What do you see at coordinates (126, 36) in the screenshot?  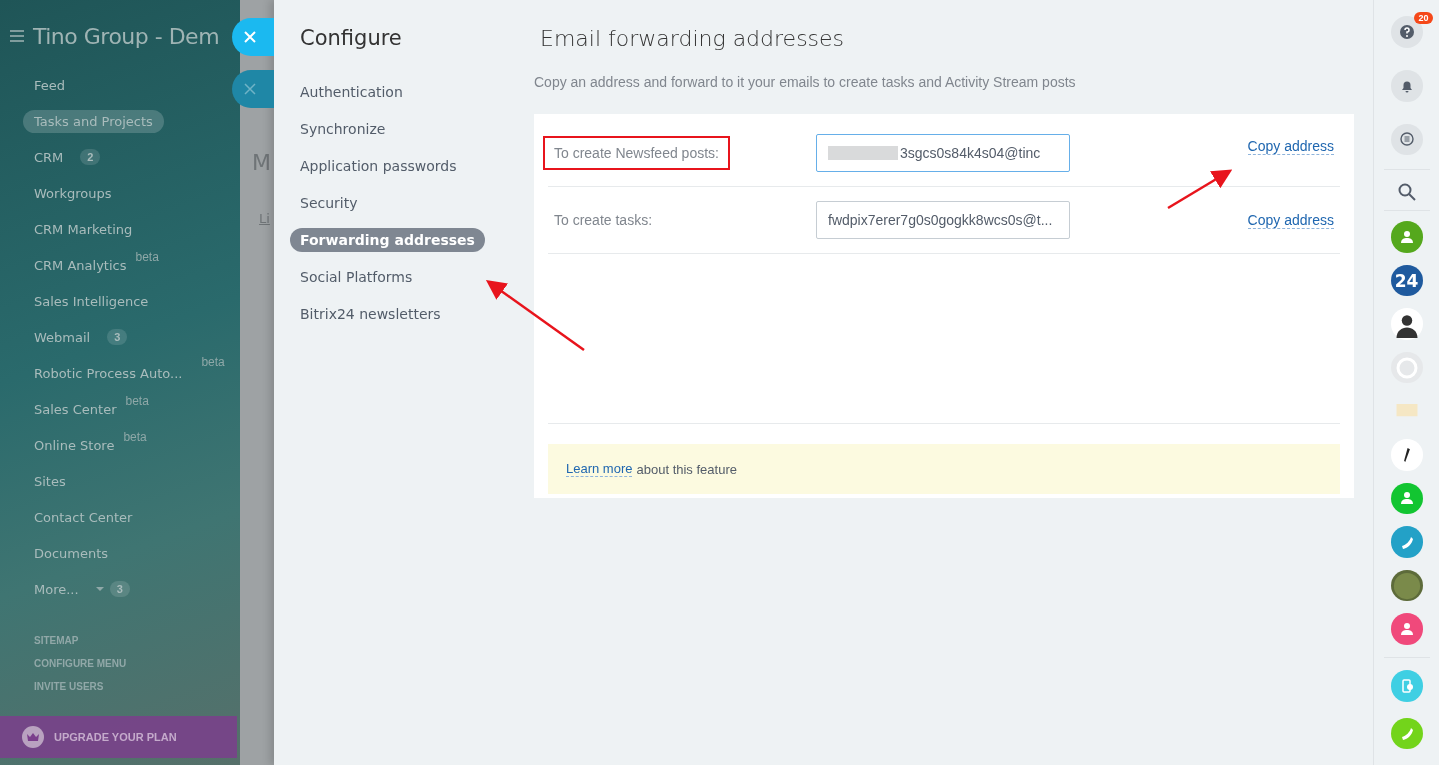 I see `portal-title: Tino Group - Dem` at bounding box center [126, 36].